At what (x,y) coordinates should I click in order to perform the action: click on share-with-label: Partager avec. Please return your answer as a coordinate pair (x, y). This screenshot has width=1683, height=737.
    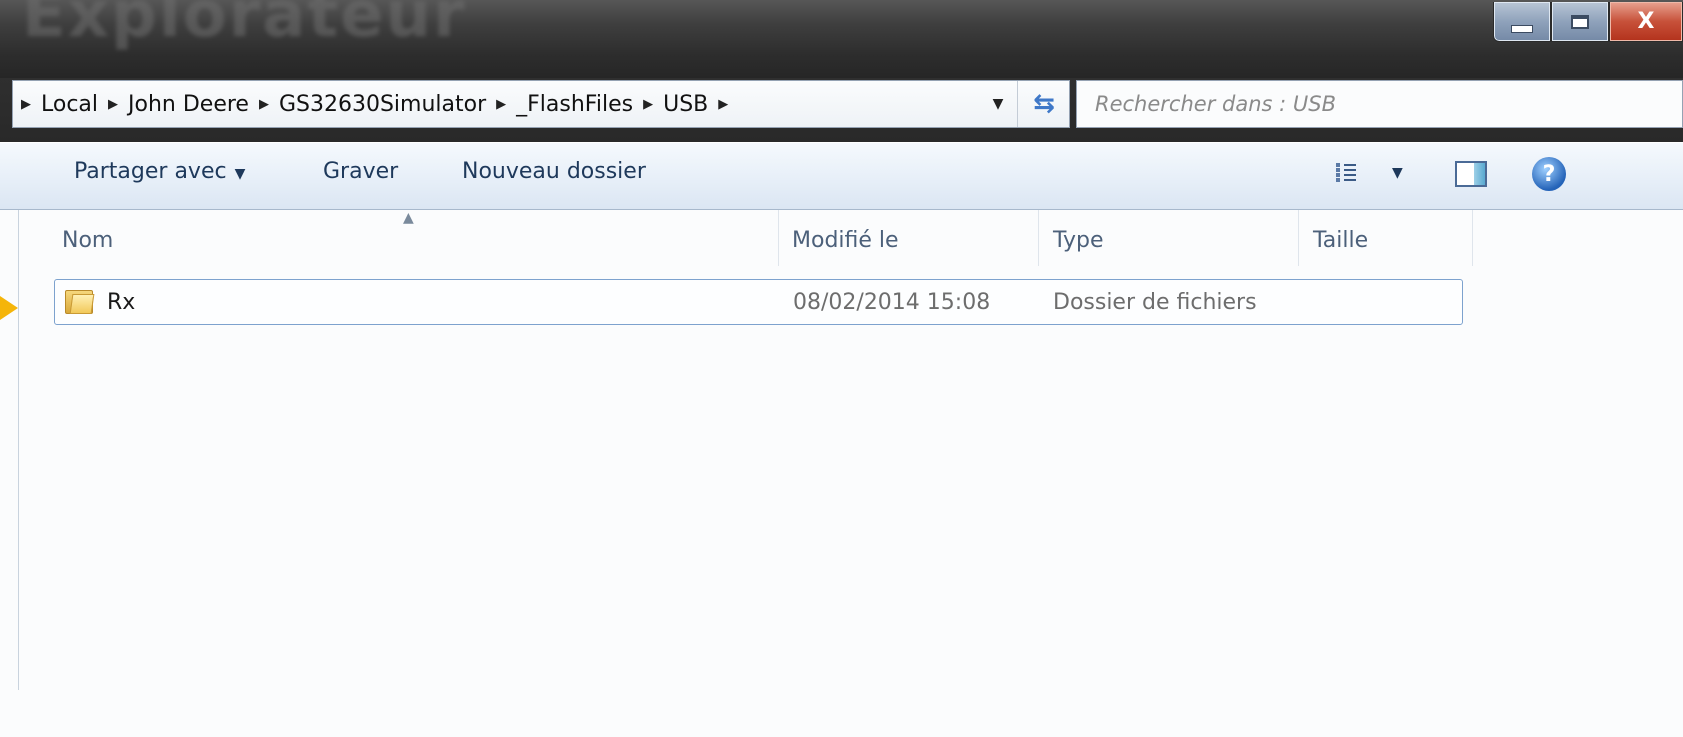
    Looking at the image, I should click on (150, 171).